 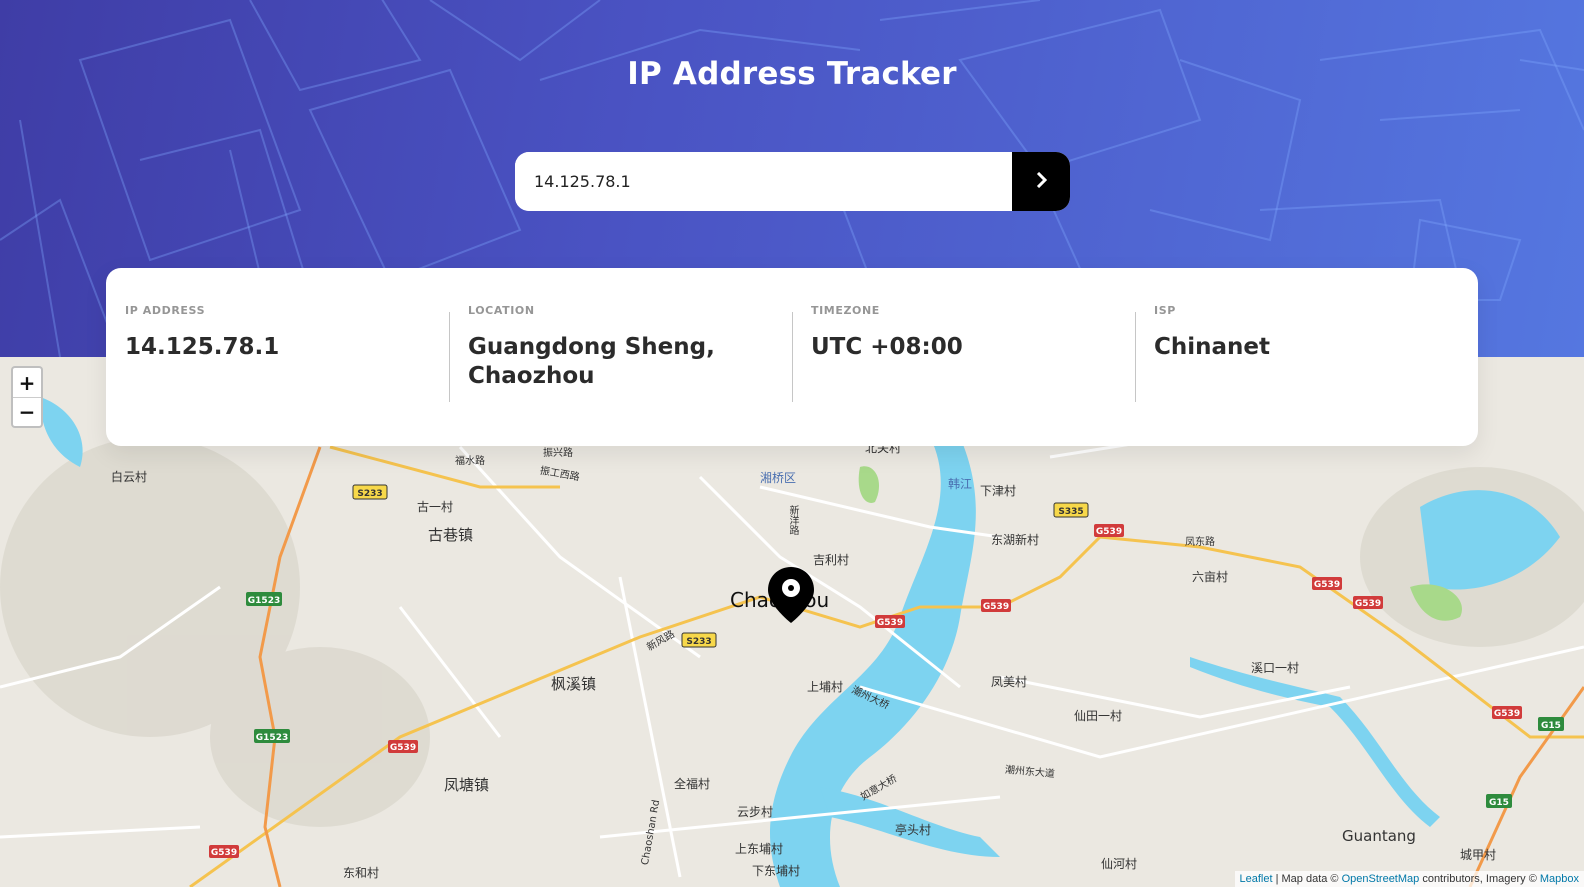 What do you see at coordinates (165, 310) in the screenshot?
I see `info-label: IP ADDRESS` at bounding box center [165, 310].